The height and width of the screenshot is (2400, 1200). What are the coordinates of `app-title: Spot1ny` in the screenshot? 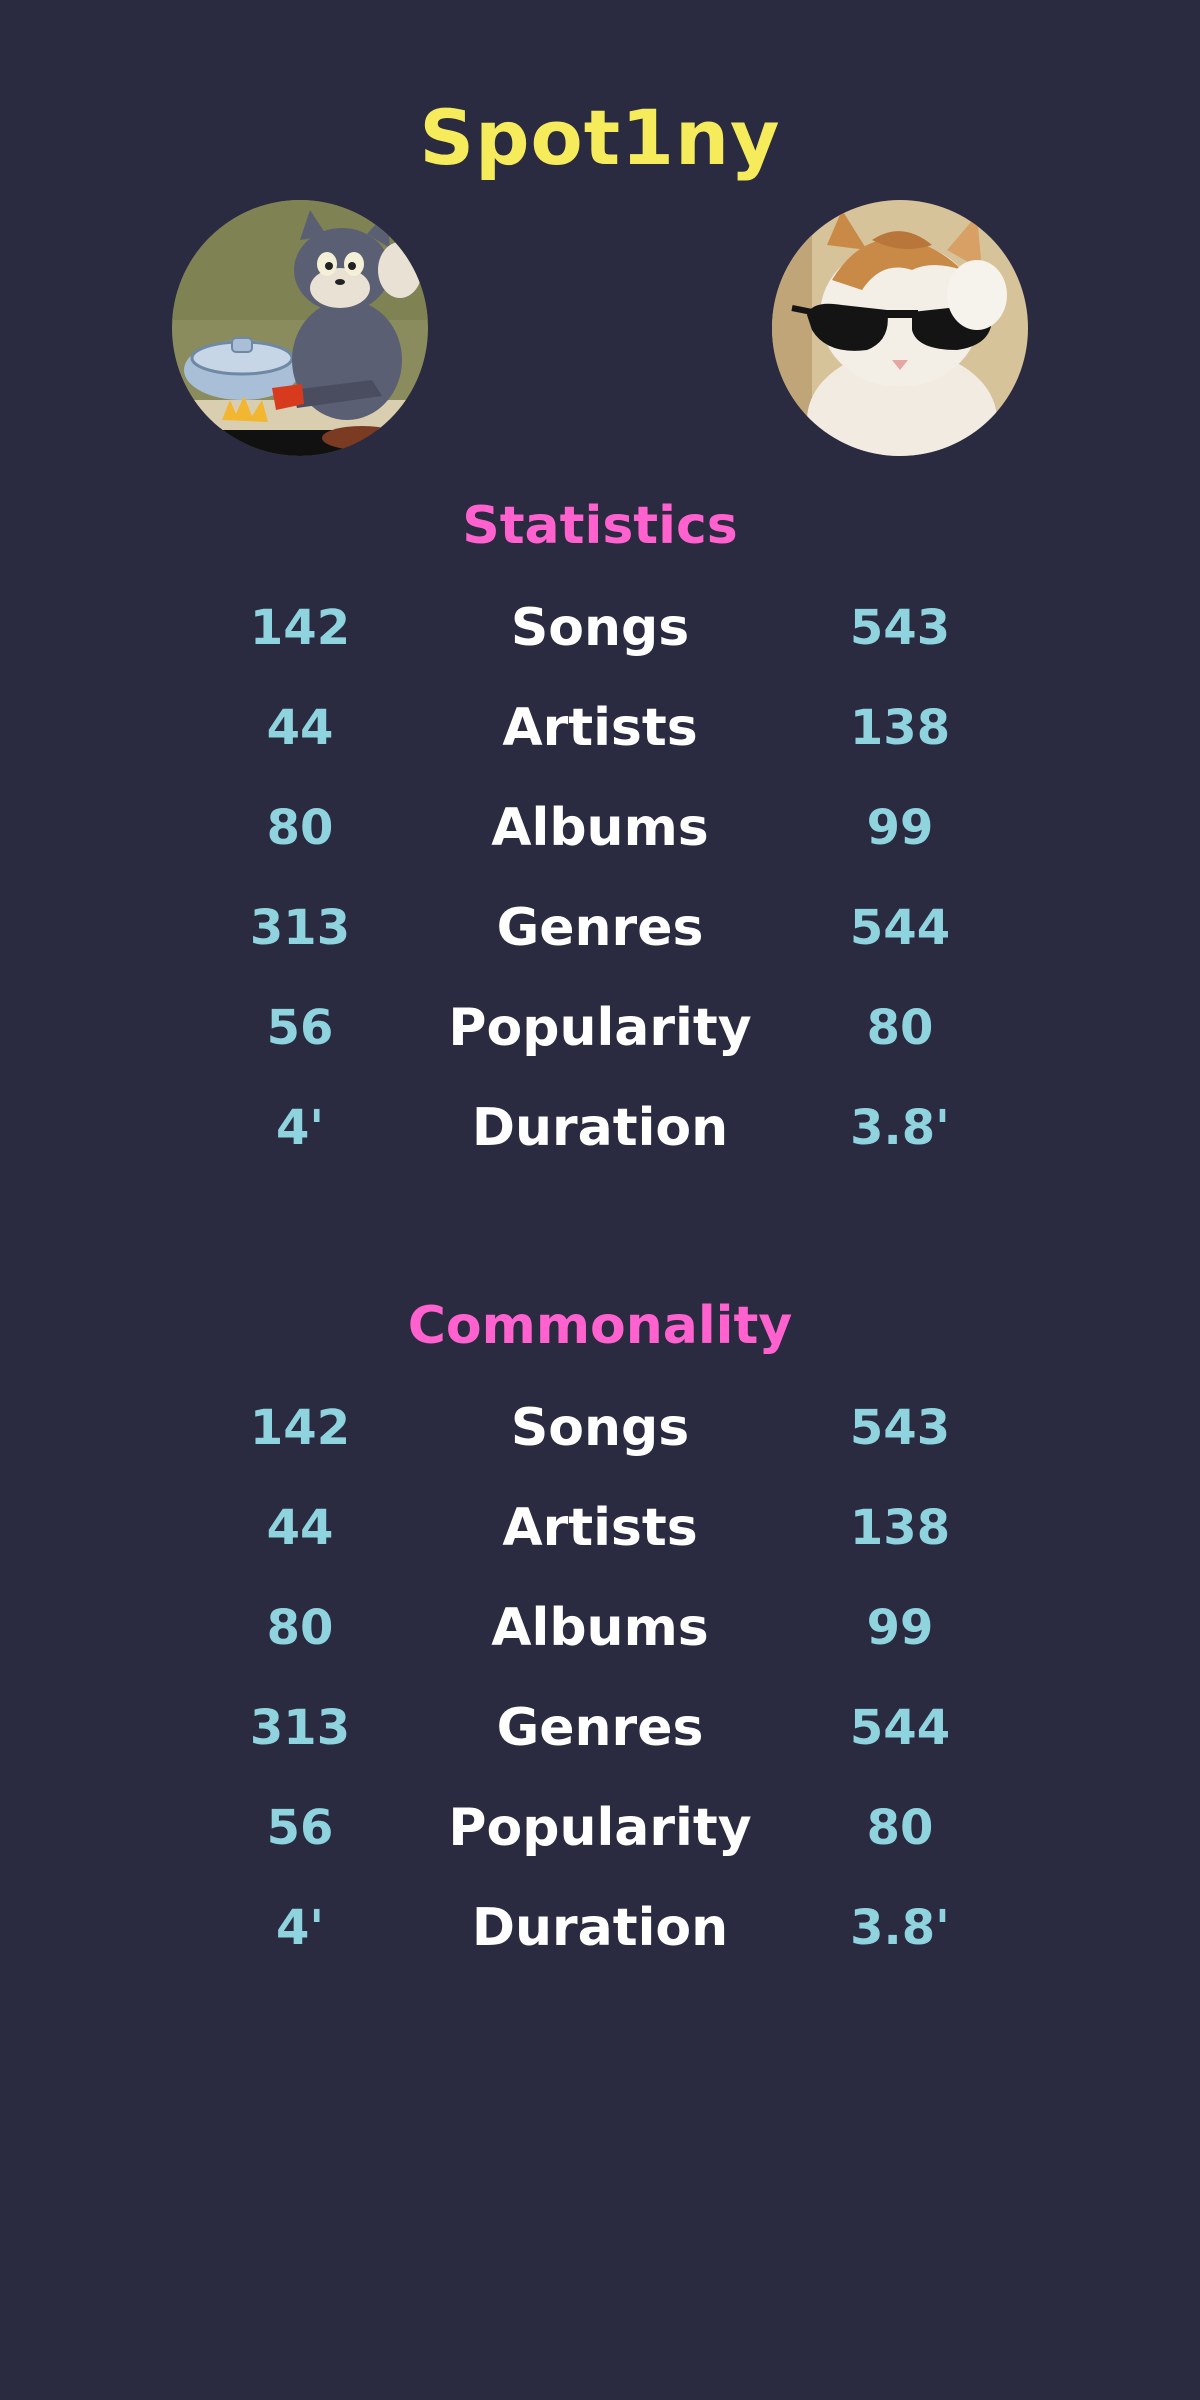 It's located at (600, 137).